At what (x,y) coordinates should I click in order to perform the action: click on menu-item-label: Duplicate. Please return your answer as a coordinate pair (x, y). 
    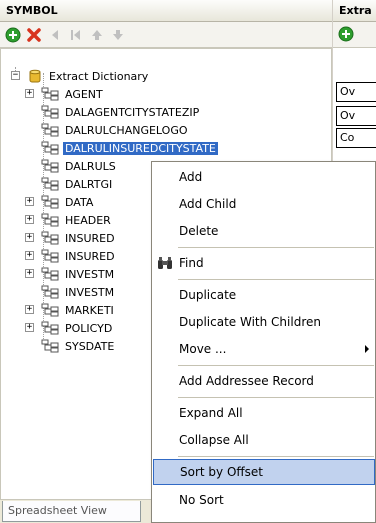
    Looking at the image, I should click on (208, 295).